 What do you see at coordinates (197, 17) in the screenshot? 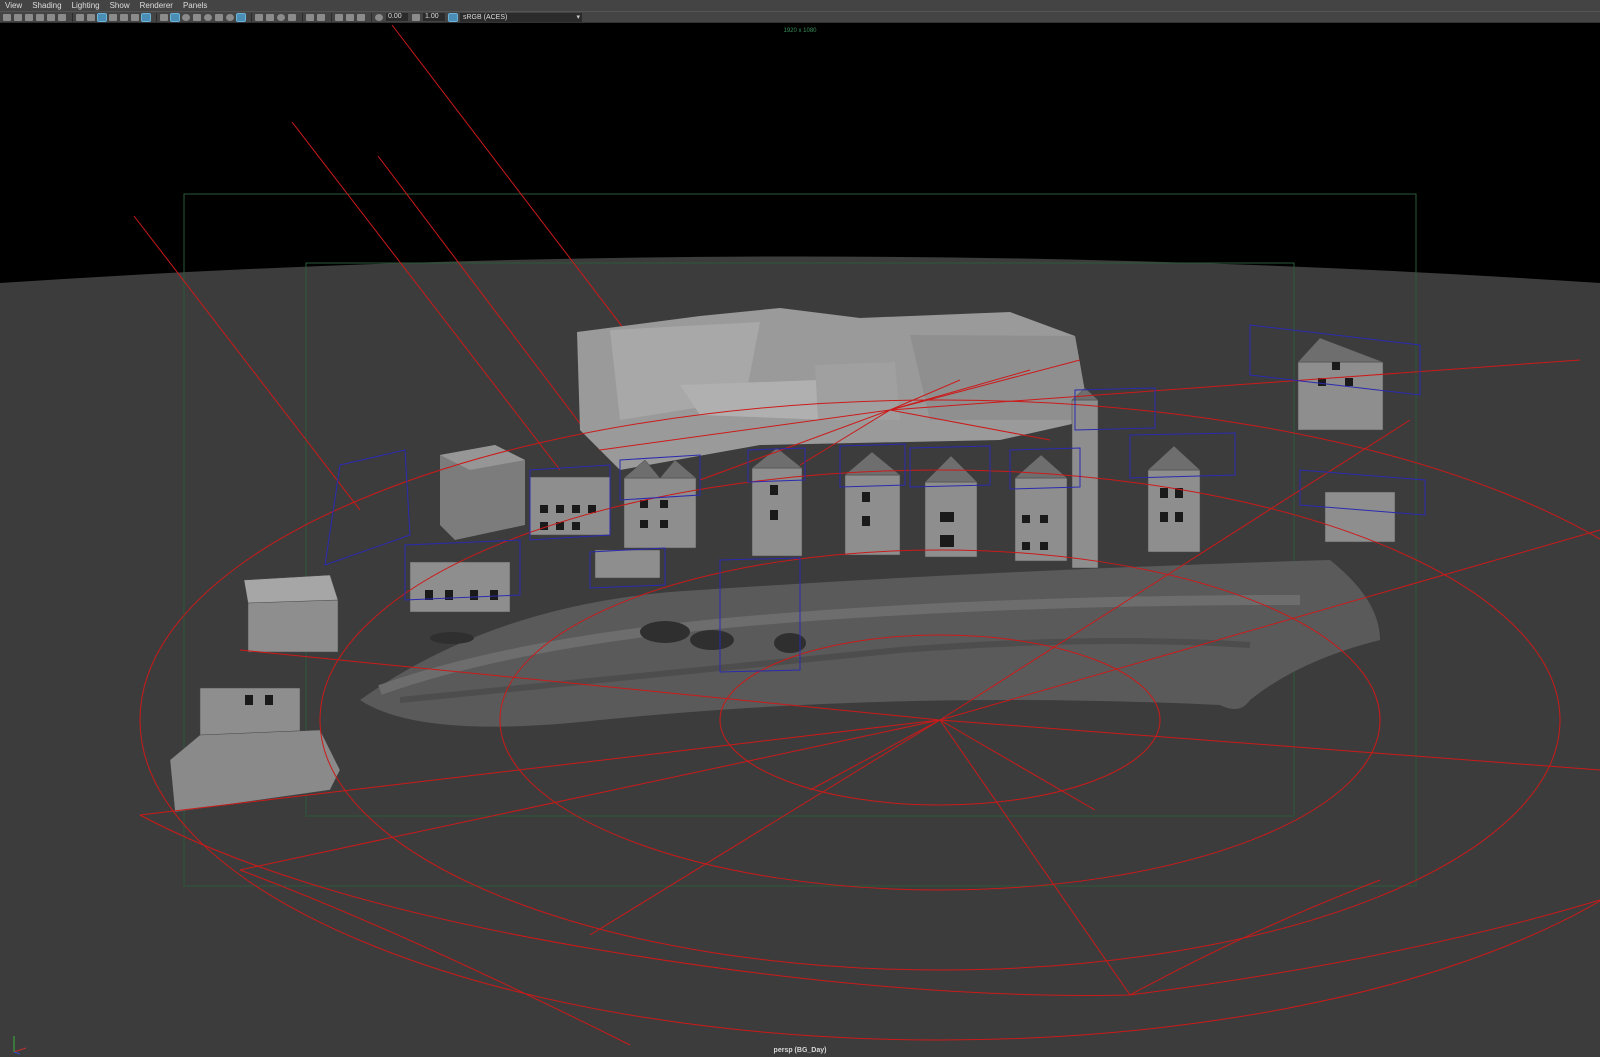
I see `wireframe-on-shaded-icon` at bounding box center [197, 17].